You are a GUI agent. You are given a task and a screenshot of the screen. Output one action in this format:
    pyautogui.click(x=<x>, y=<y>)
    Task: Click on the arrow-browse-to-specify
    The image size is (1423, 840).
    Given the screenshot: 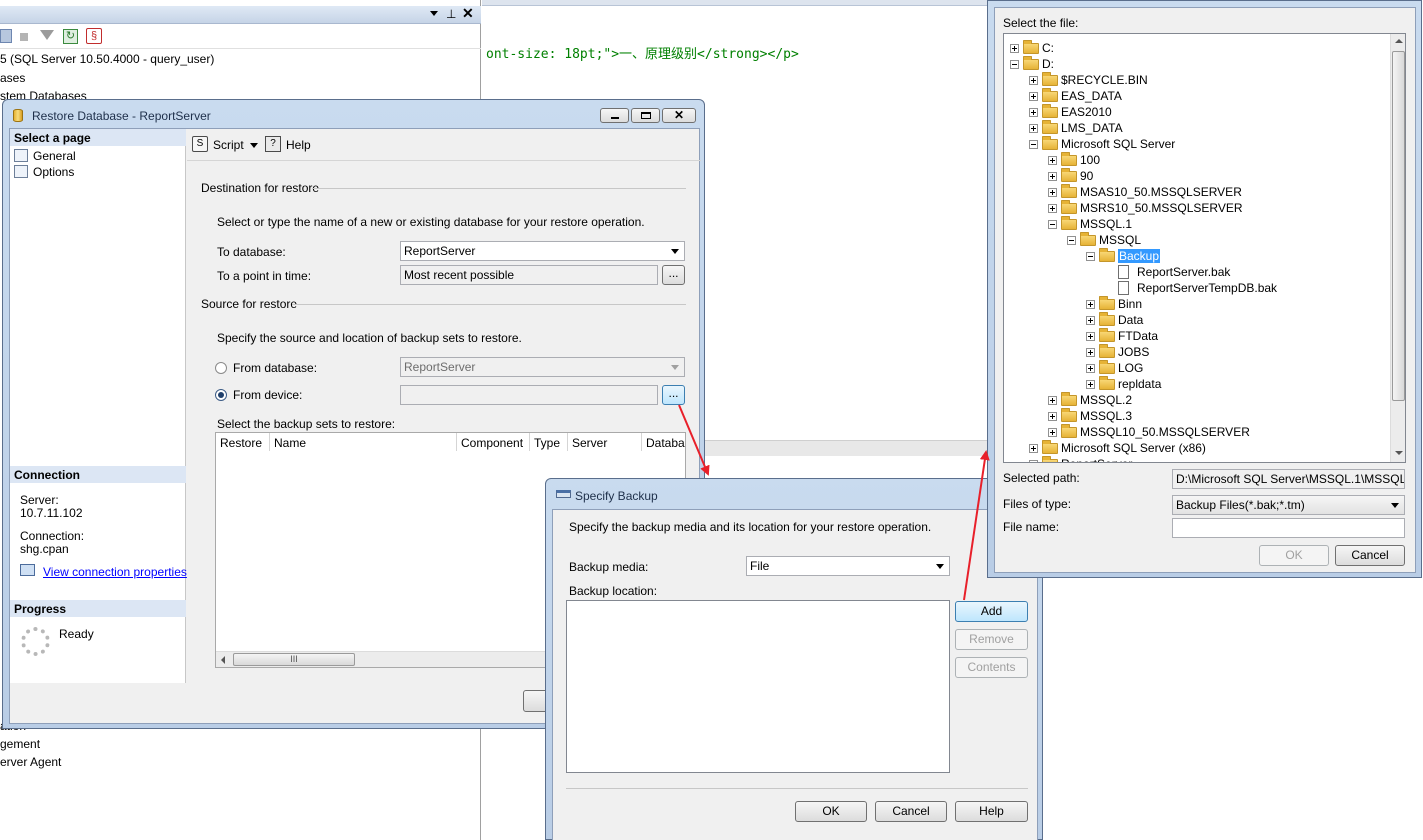 What is the action you would take?
    pyautogui.click(x=694, y=440)
    